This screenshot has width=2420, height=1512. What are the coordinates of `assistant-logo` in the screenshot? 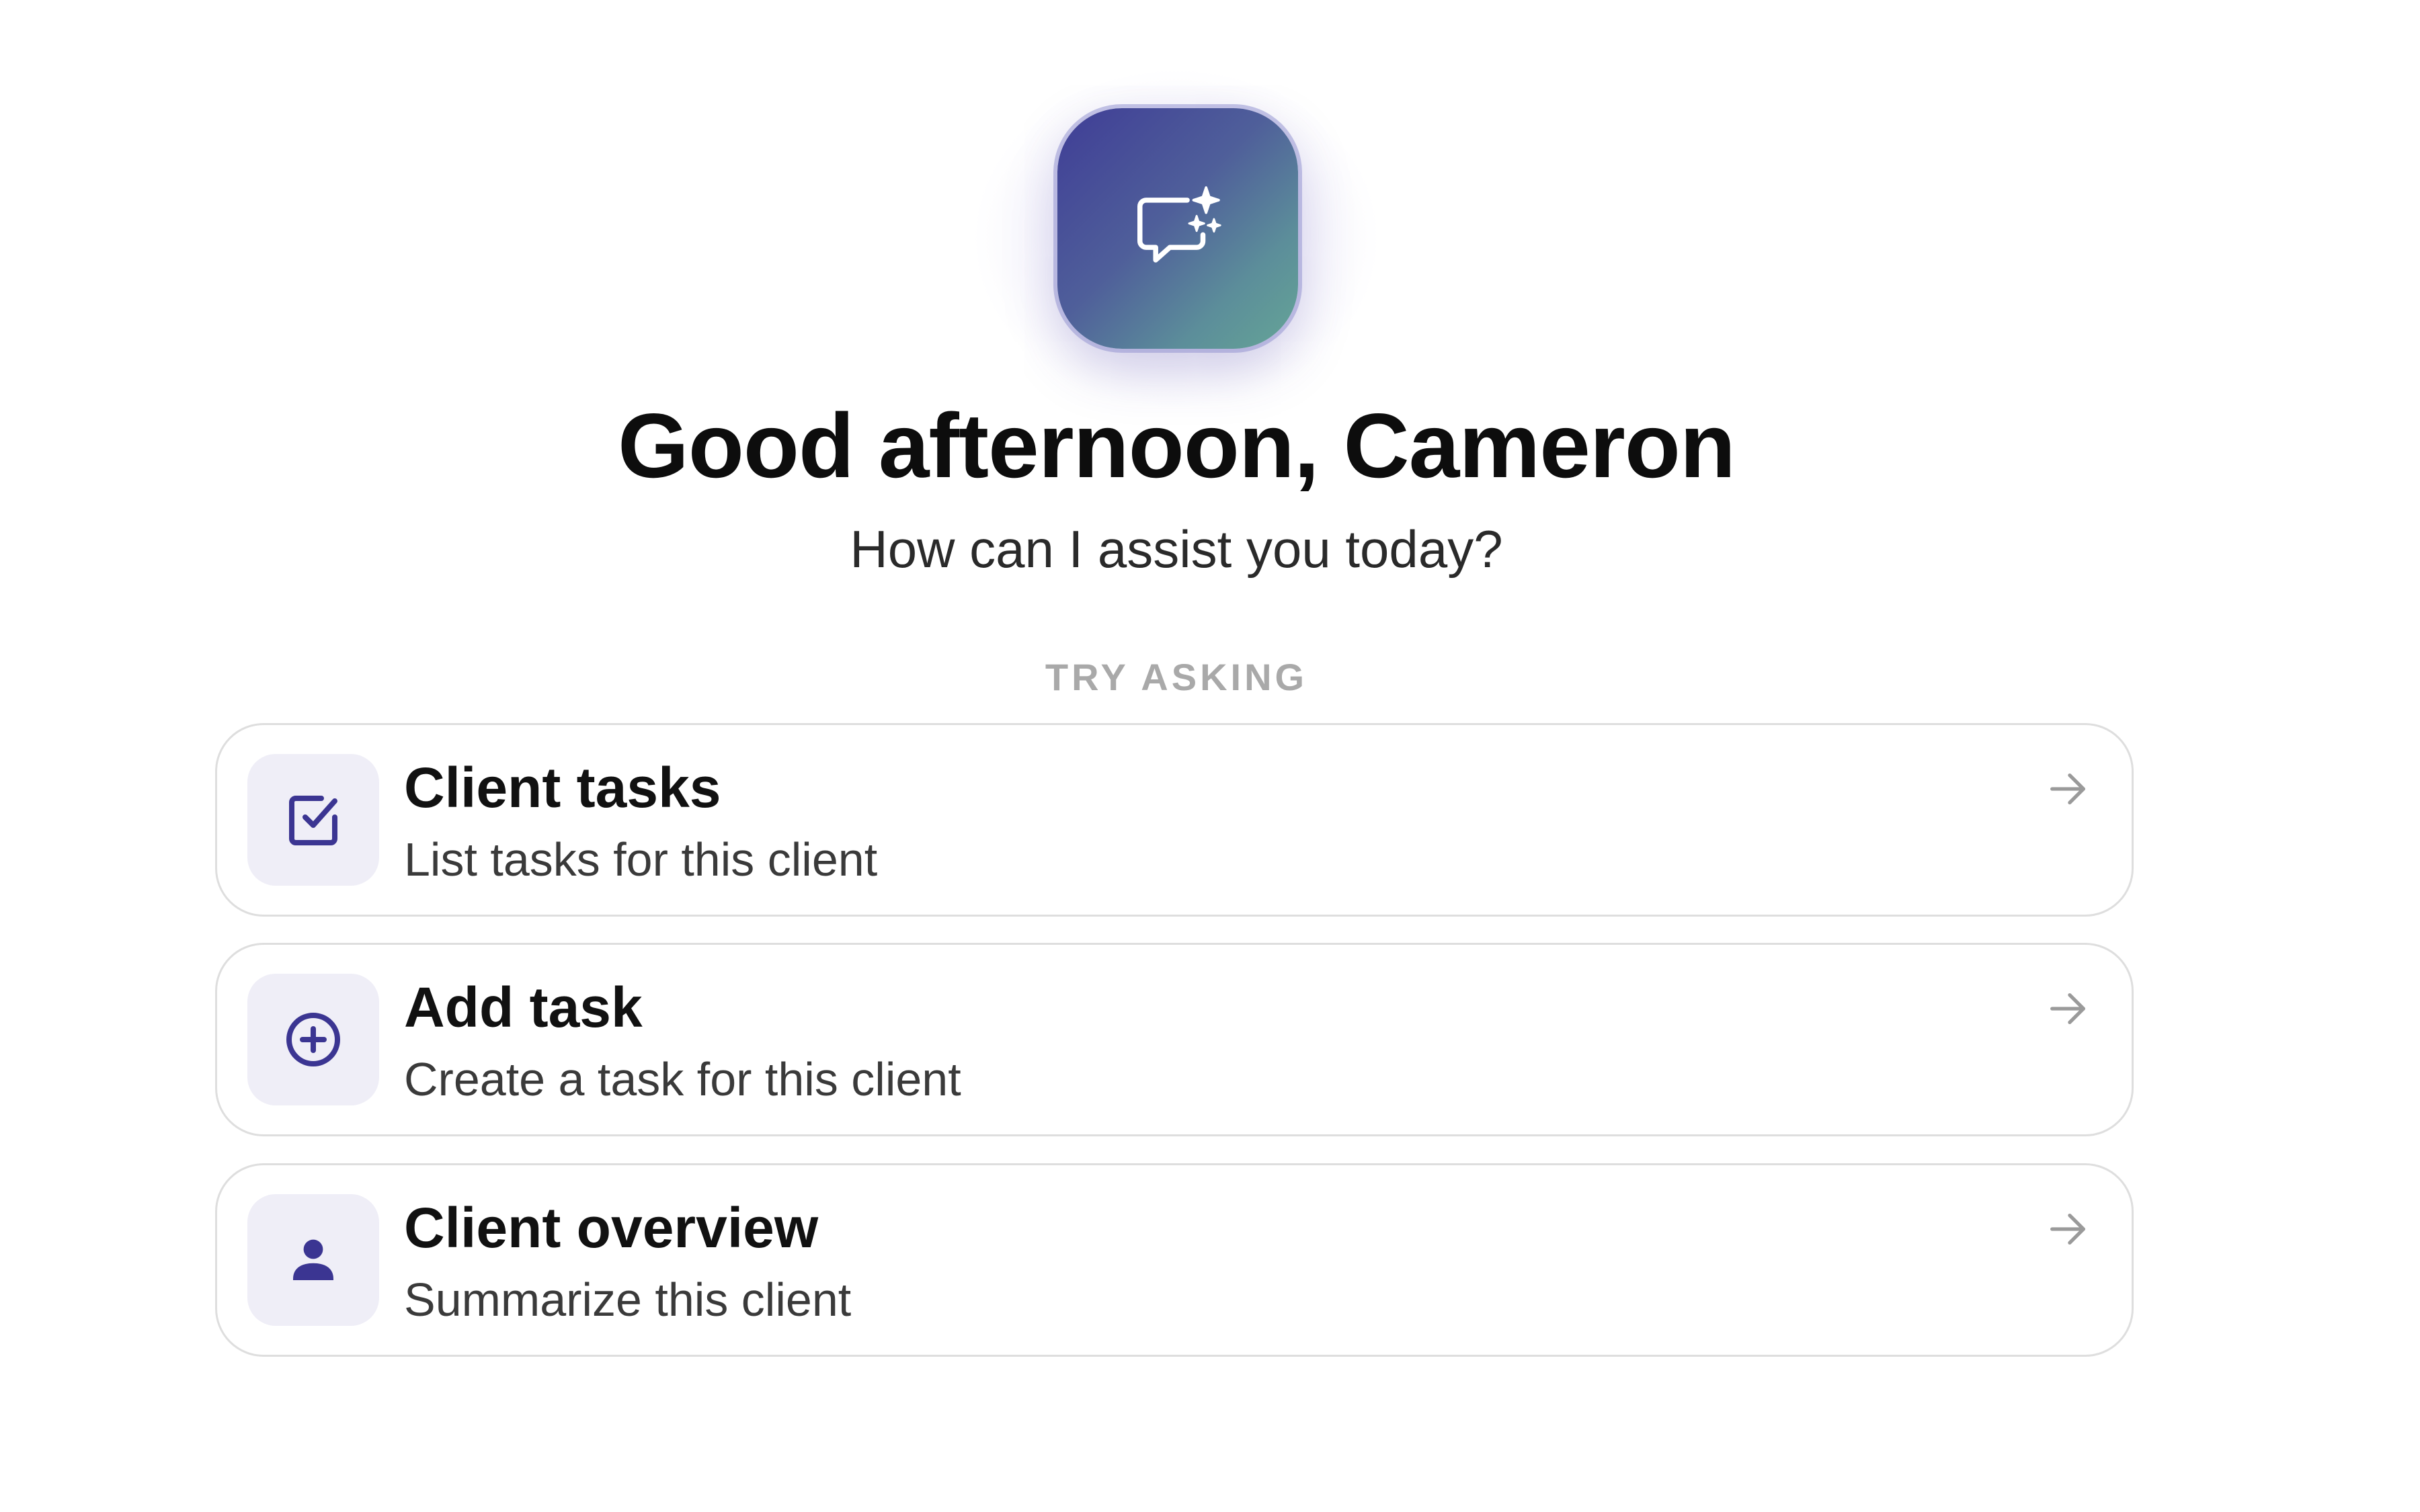 It's located at (1177, 229).